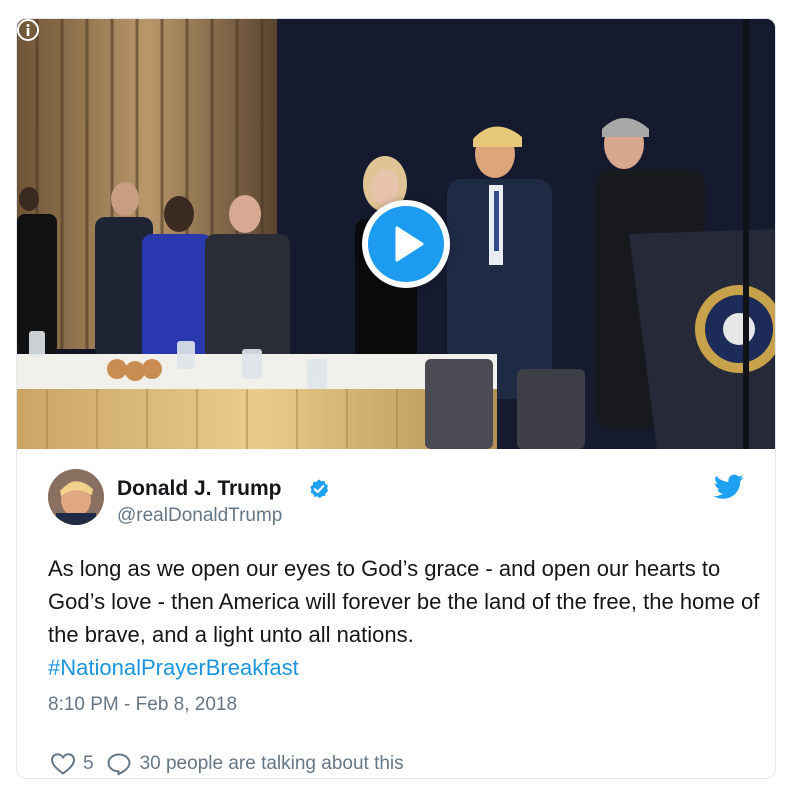 The width and height of the screenshot is (799, 799). What do you see at coordinates (199, 489) in the screenshot?
I see `display-name: Donald J. Trump` at bounding box center [199, 489].